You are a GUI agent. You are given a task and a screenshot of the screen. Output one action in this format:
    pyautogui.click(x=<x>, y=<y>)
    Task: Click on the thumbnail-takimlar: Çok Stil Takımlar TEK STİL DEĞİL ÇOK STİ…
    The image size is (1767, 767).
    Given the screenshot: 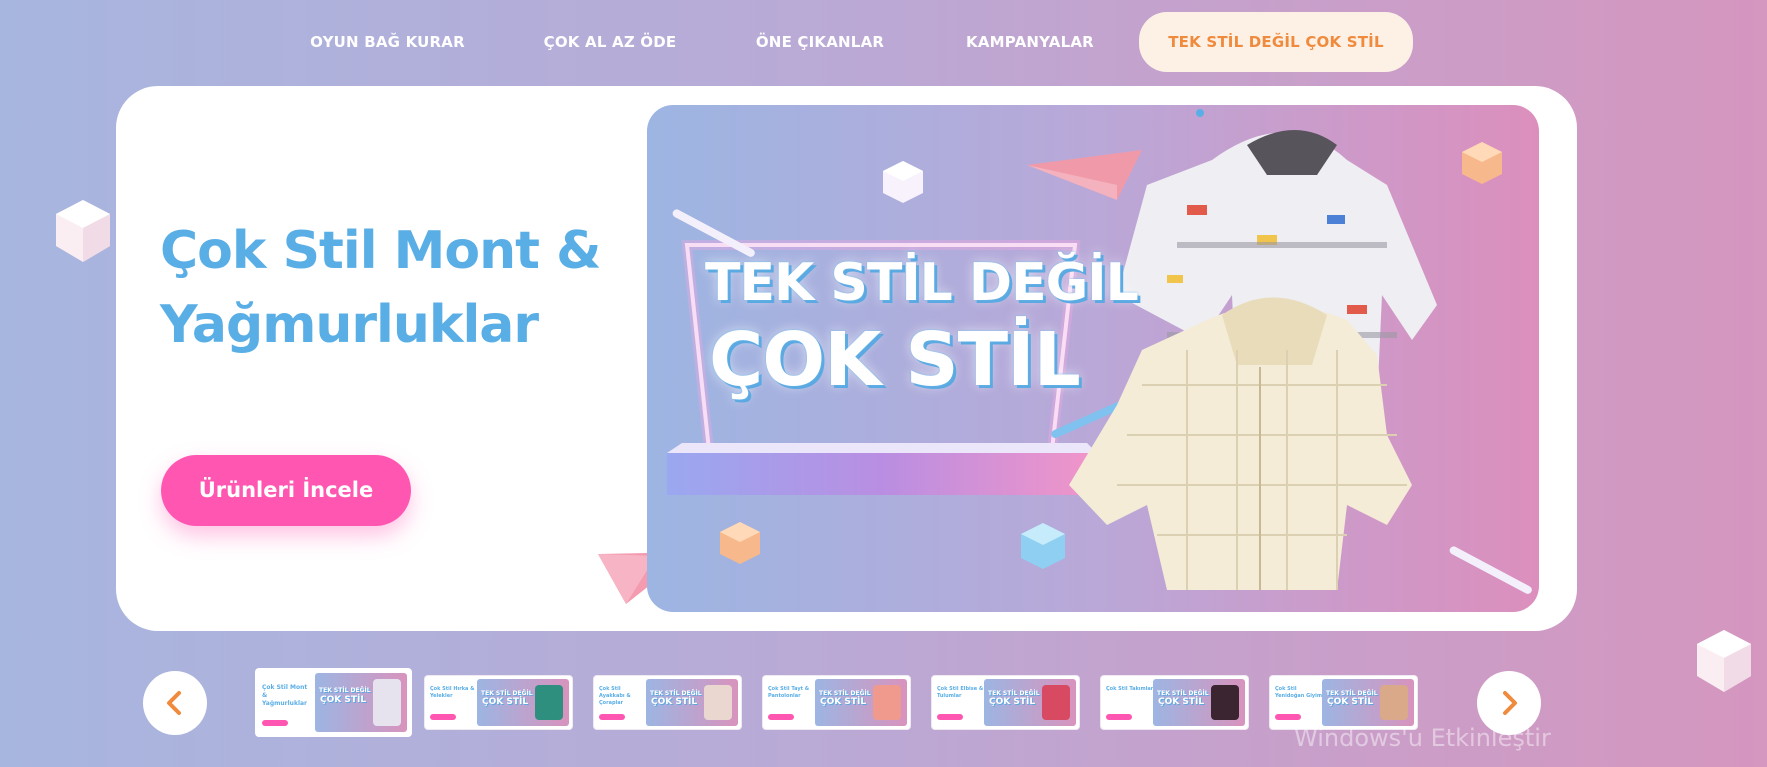 What is the action you would take?
    pyautogui.click(x=1174, y=702)
    